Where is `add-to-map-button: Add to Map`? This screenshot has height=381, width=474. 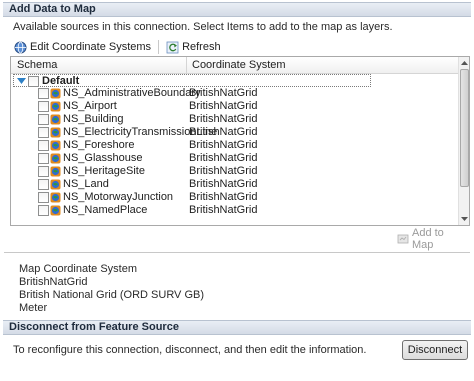
add-to-map-button: Add to Map is located at coordinates (429, 239).